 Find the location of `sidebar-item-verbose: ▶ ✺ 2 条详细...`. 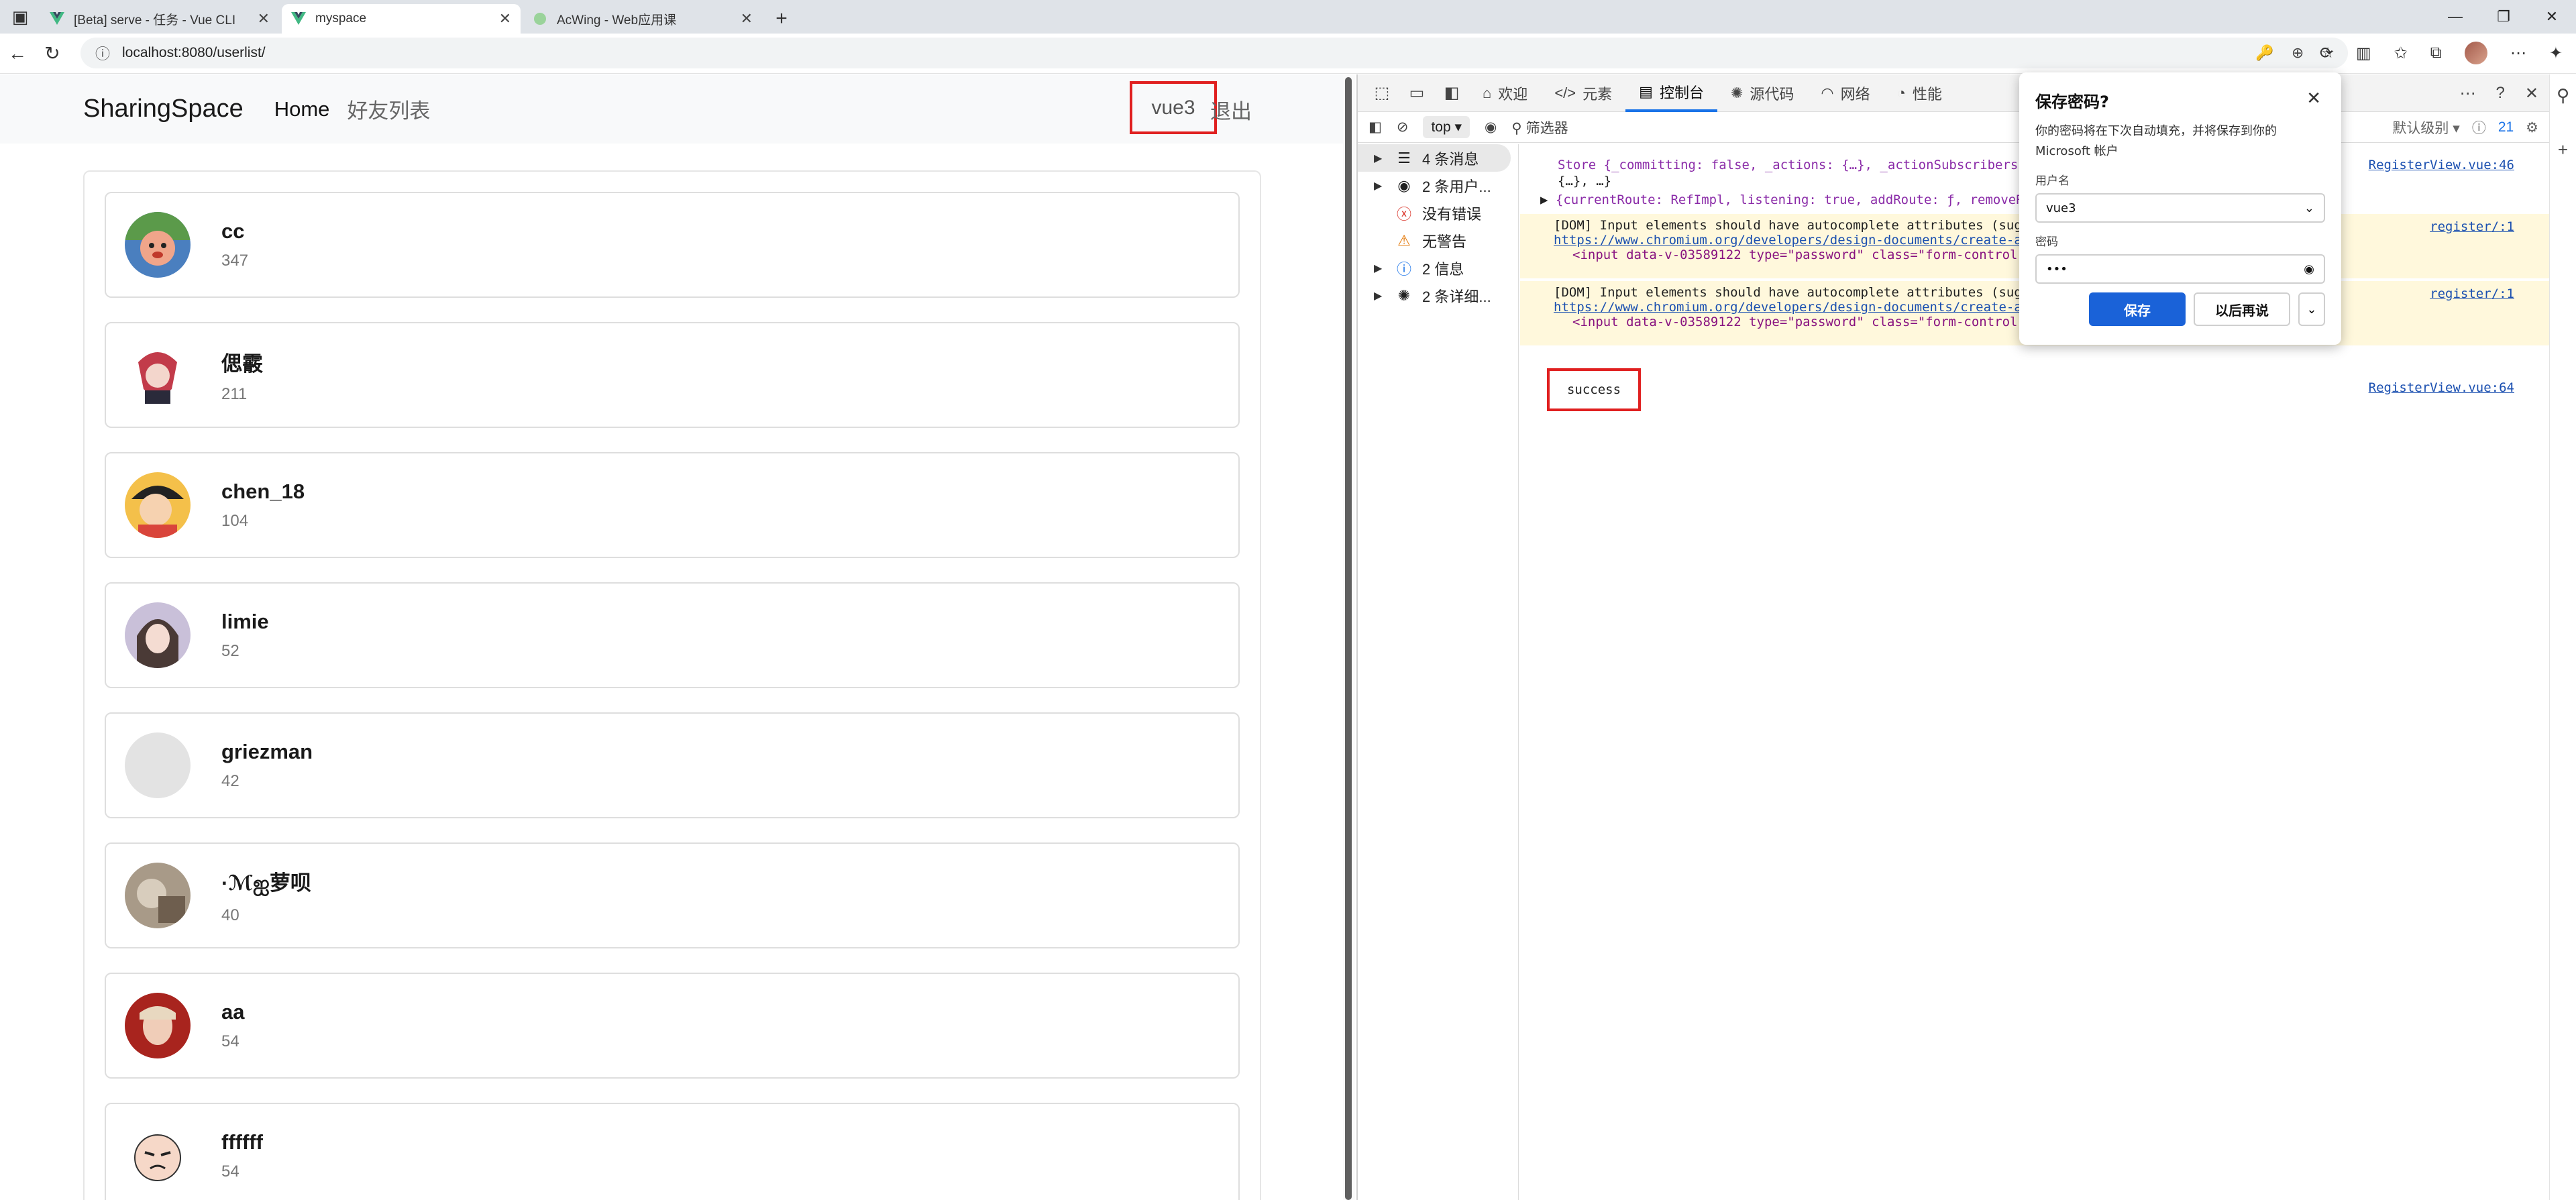

sidebar-item-verbose: ▶ ✺ 2 条详细... is located at coordinates (1438, 295).